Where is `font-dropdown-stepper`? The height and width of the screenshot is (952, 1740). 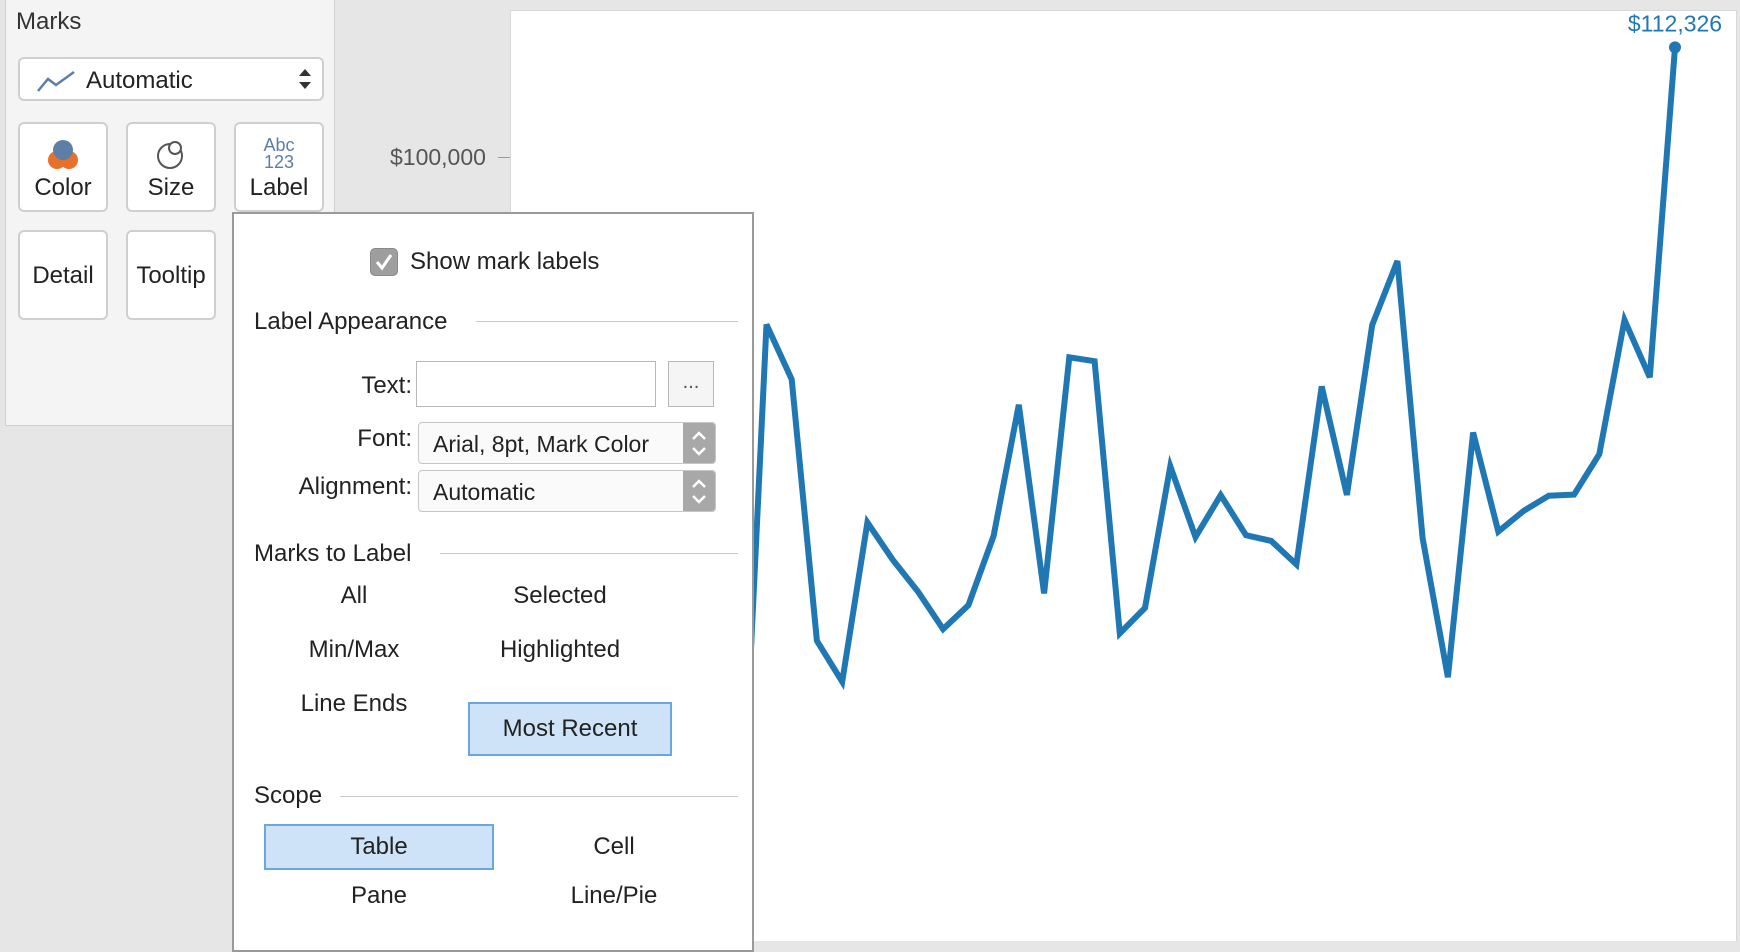
font-dropdown-stepper is located at coordinates (699, 443).